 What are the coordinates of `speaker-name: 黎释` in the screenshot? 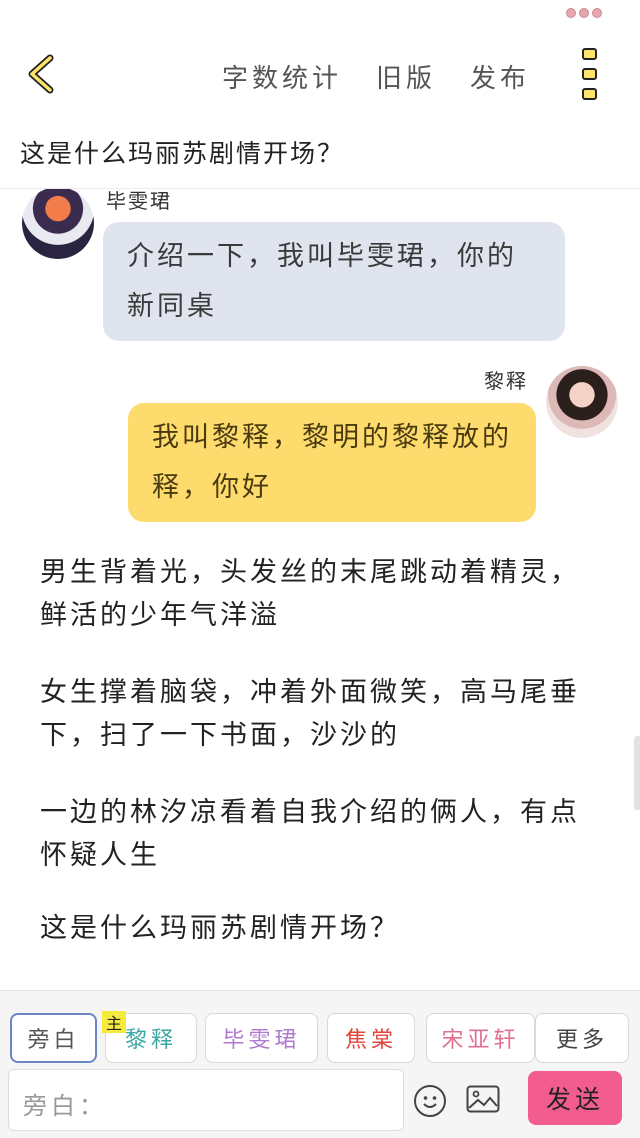 It's located at (506, 381).